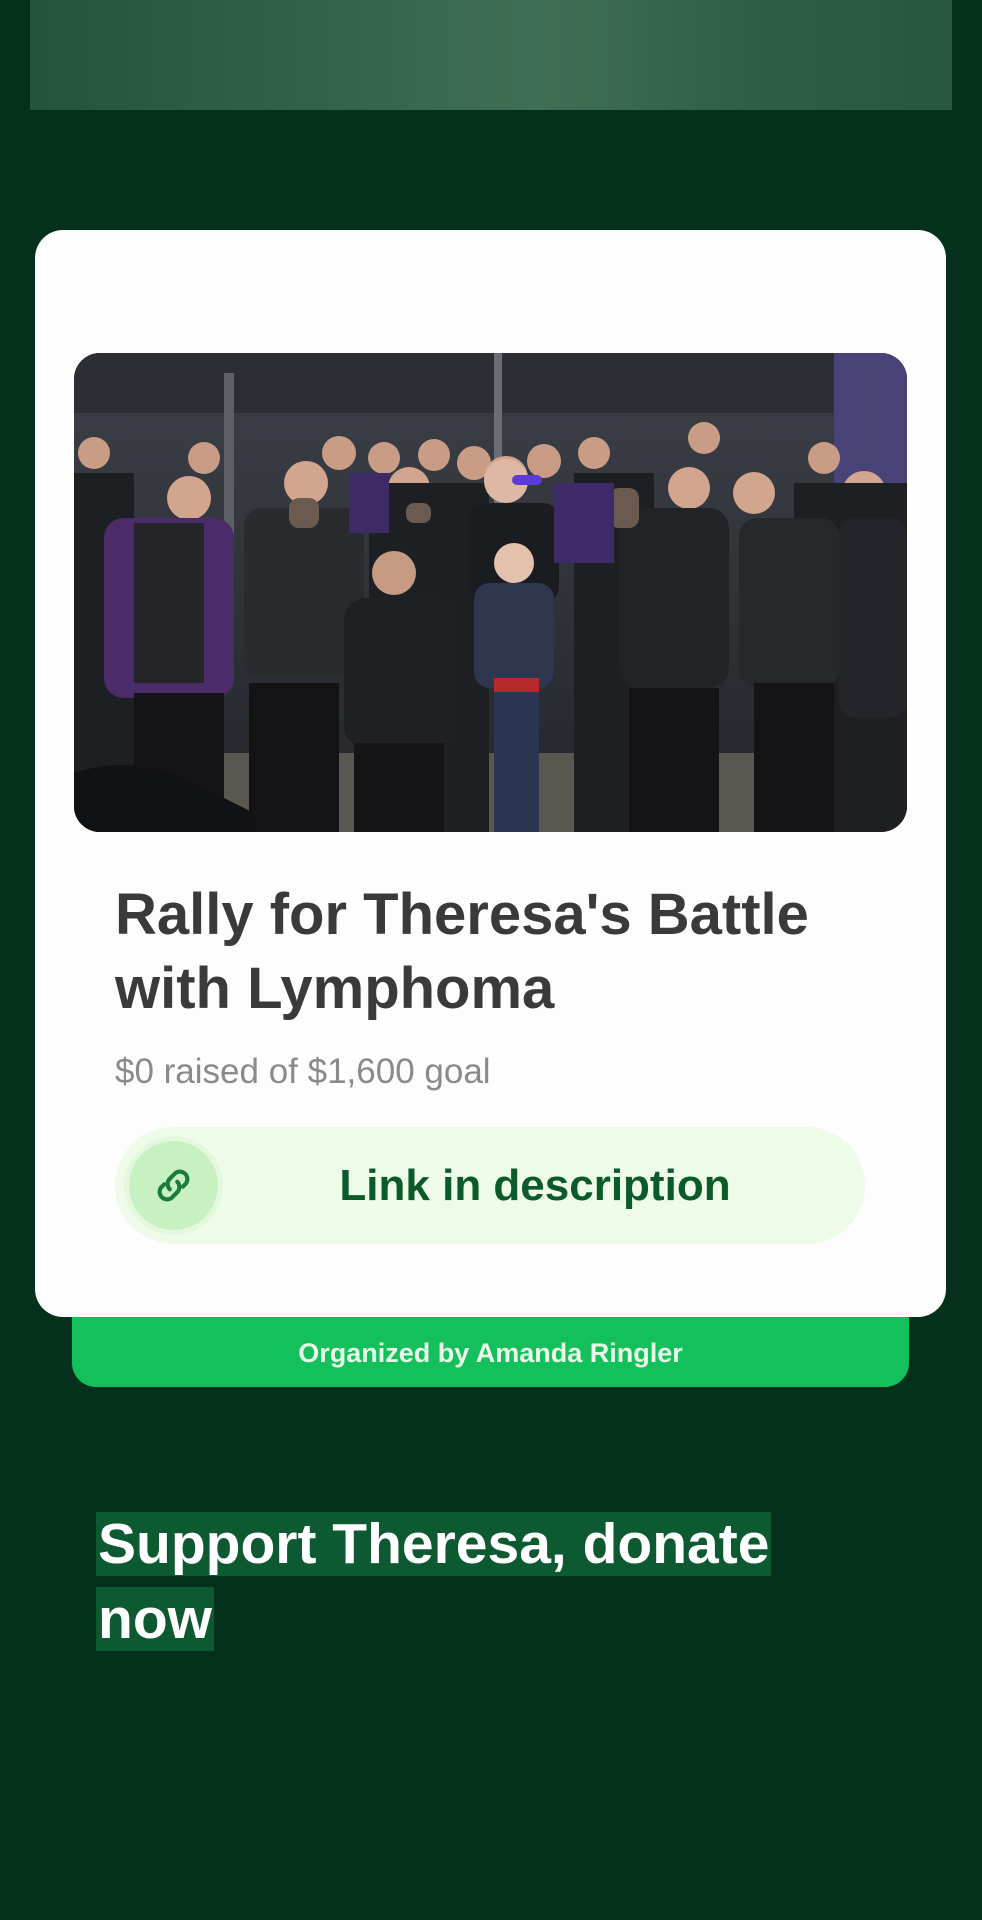  Describe the element at coordinates (535, 1185) in the screenshot. I see `link-button-label: Link in description` at that location.